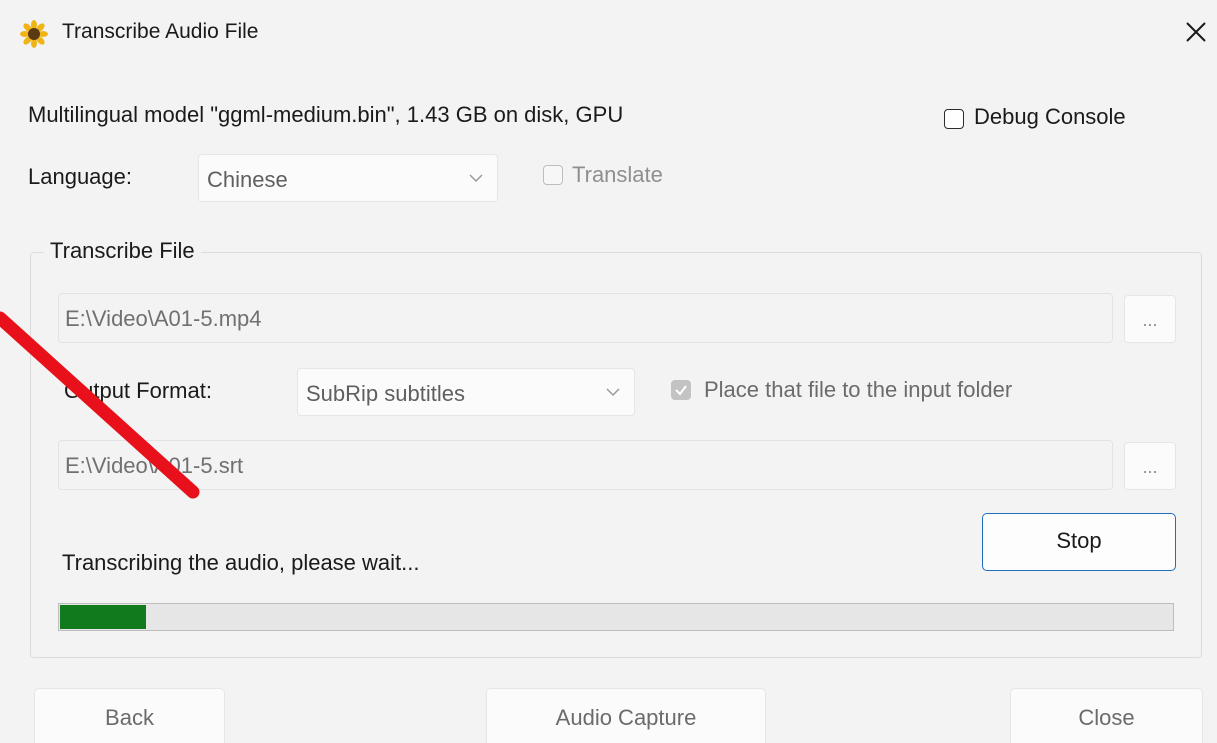 This screenshot has width=1217, height=743. Describe the element at coordinates (1106, 715) in the screenshot. I see `close-button: Close` at that location.